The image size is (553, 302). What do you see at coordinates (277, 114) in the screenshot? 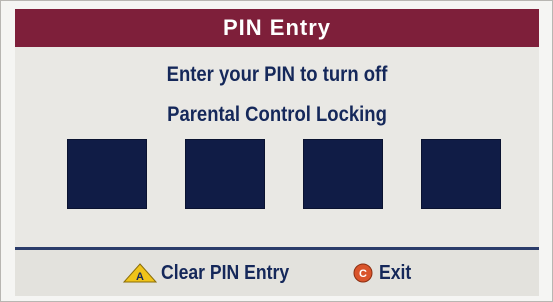
I see `message-line-2: Parental Control Locking` at bounding box center [277, 114].